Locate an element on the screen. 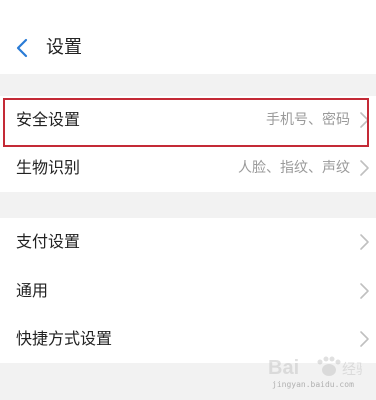 The image size is (376, 400). settings-row-value: 手机号、密码 is located at coordinates (308, 120).